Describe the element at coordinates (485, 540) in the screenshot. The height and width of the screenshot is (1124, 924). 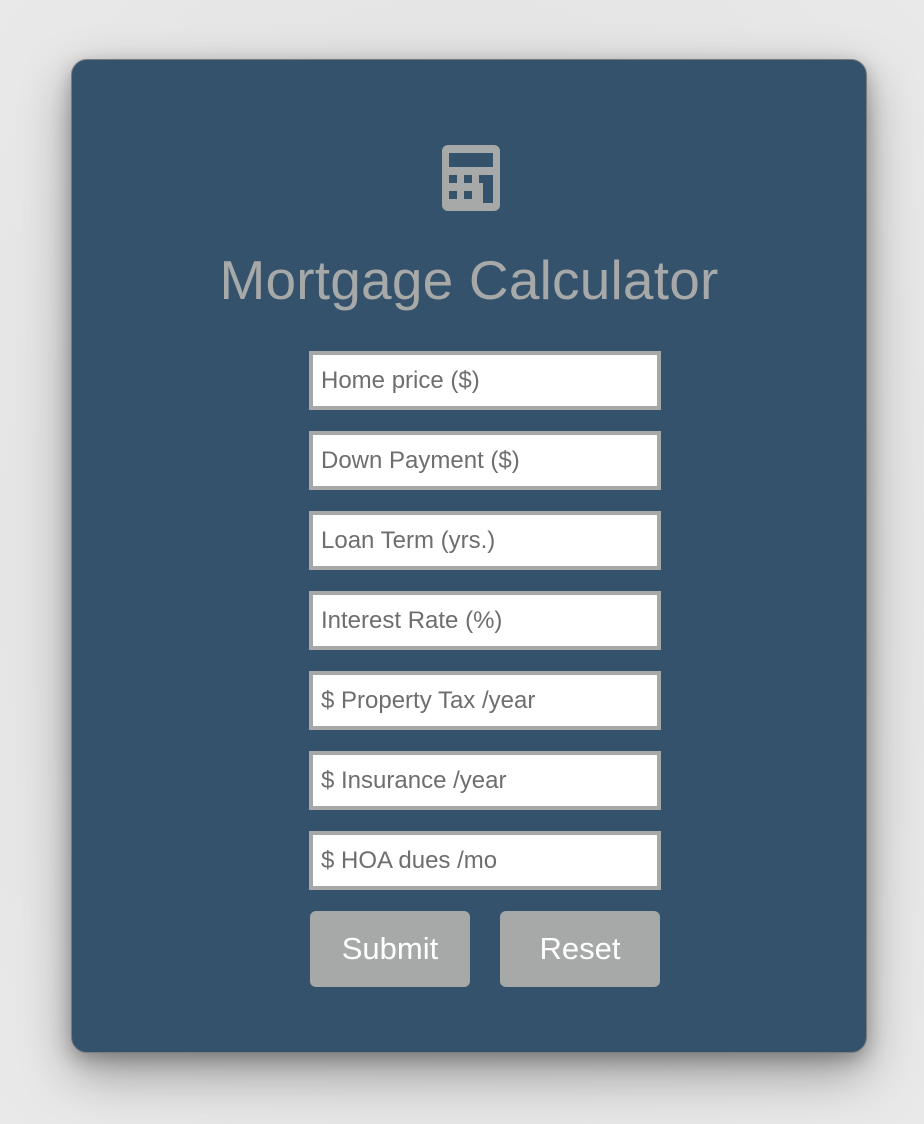
I see `loan-term-input` at that location.